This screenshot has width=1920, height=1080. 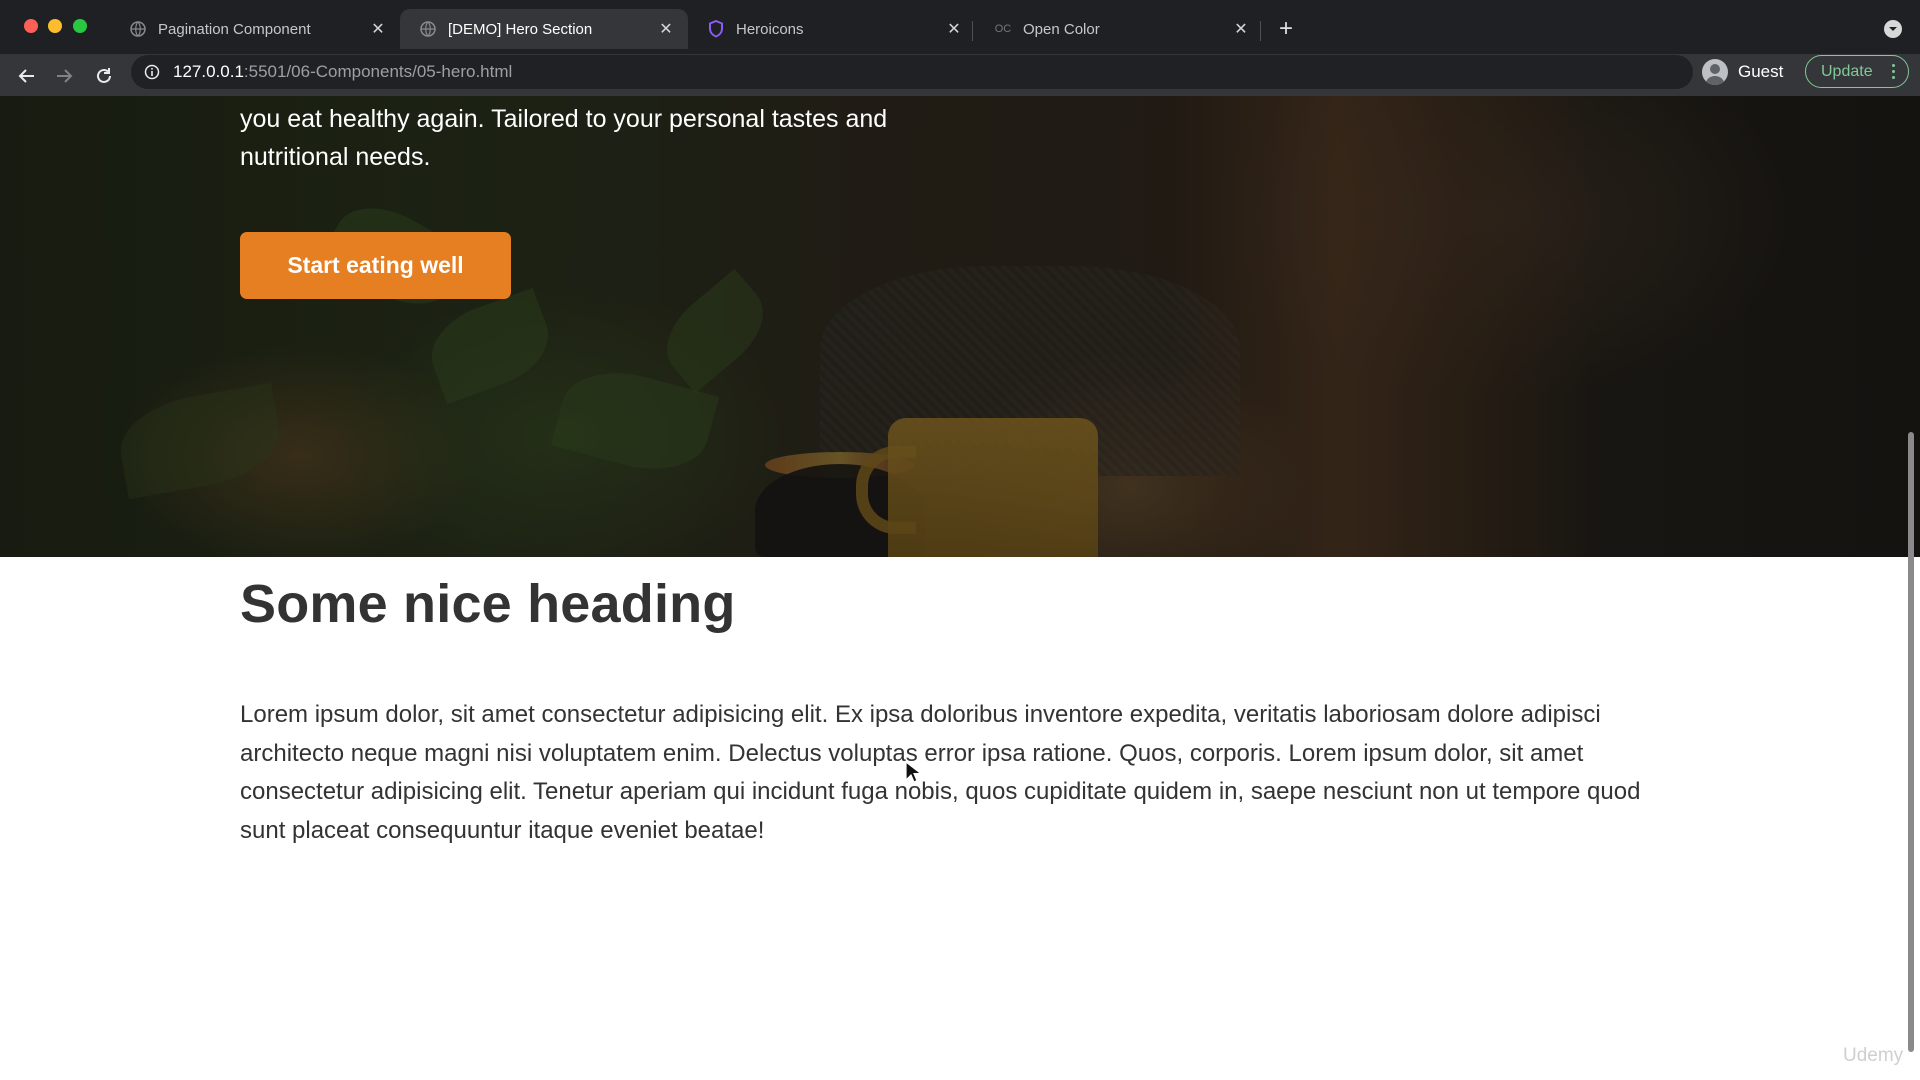 What do you see at coordinates (208, 71) in the screenshot?
I see `url-host: 127.0.0.1` at bounding box center [208, 71].